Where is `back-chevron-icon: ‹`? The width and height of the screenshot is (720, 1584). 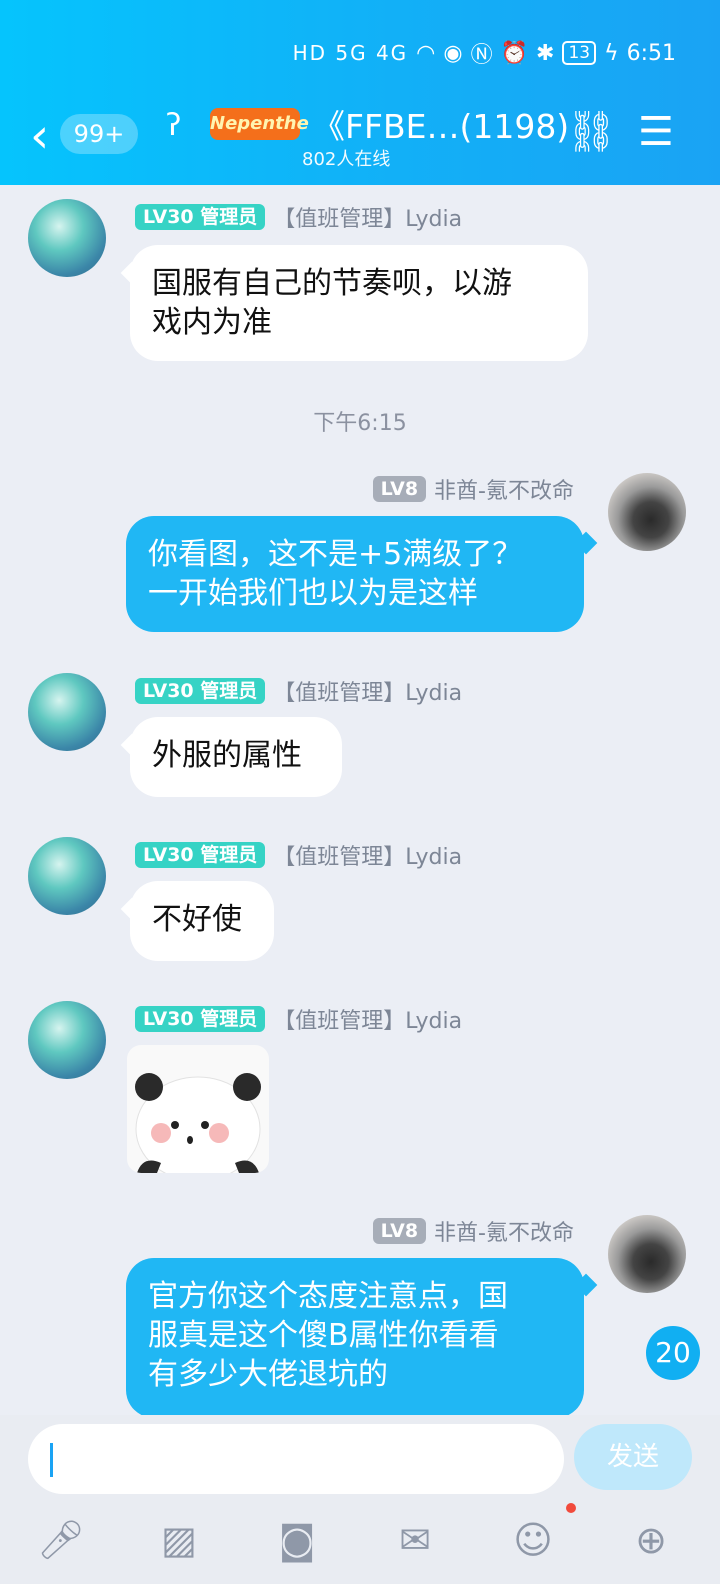 back-chevron-icon: ‹ is located at coordinates (39, 136).